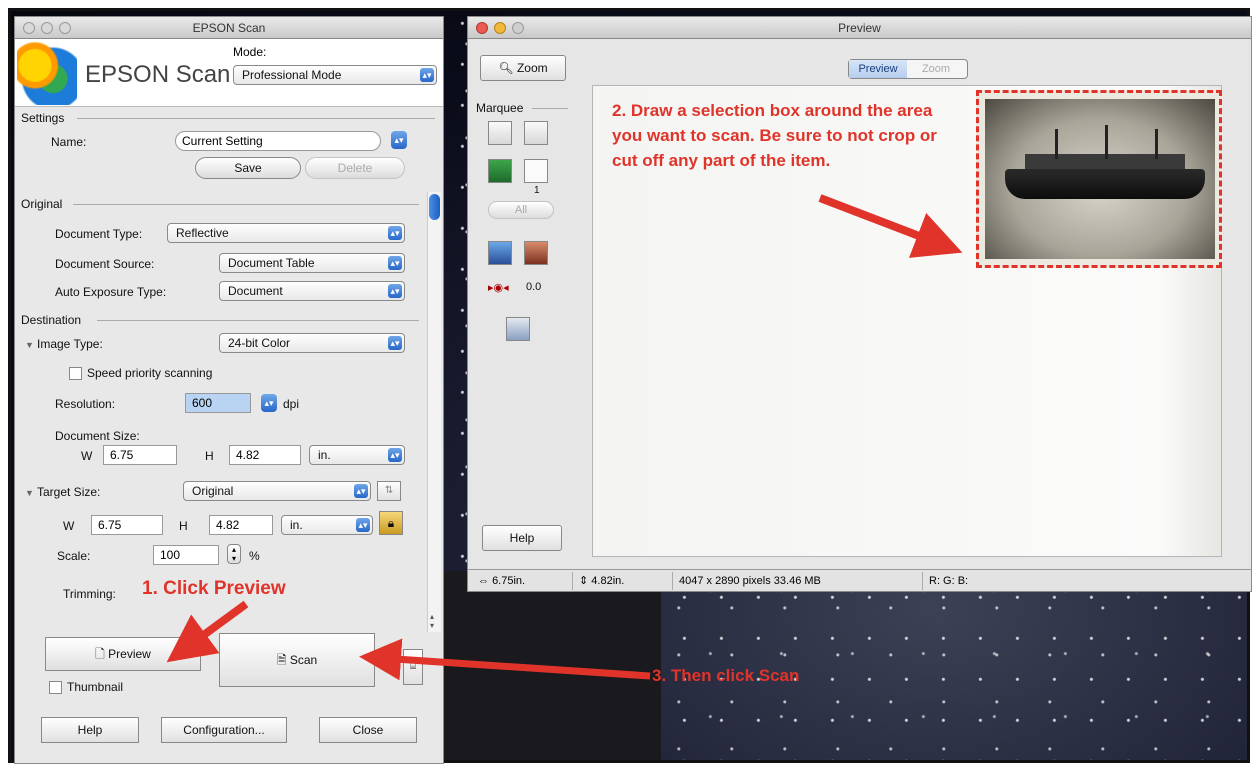 Image resolution: width=1257 pixels, height=771 pixels. What do you see at coordinates (1099, 179) in the screenshot?
I see `selection-marquee` at bounding box center [1099, 179].